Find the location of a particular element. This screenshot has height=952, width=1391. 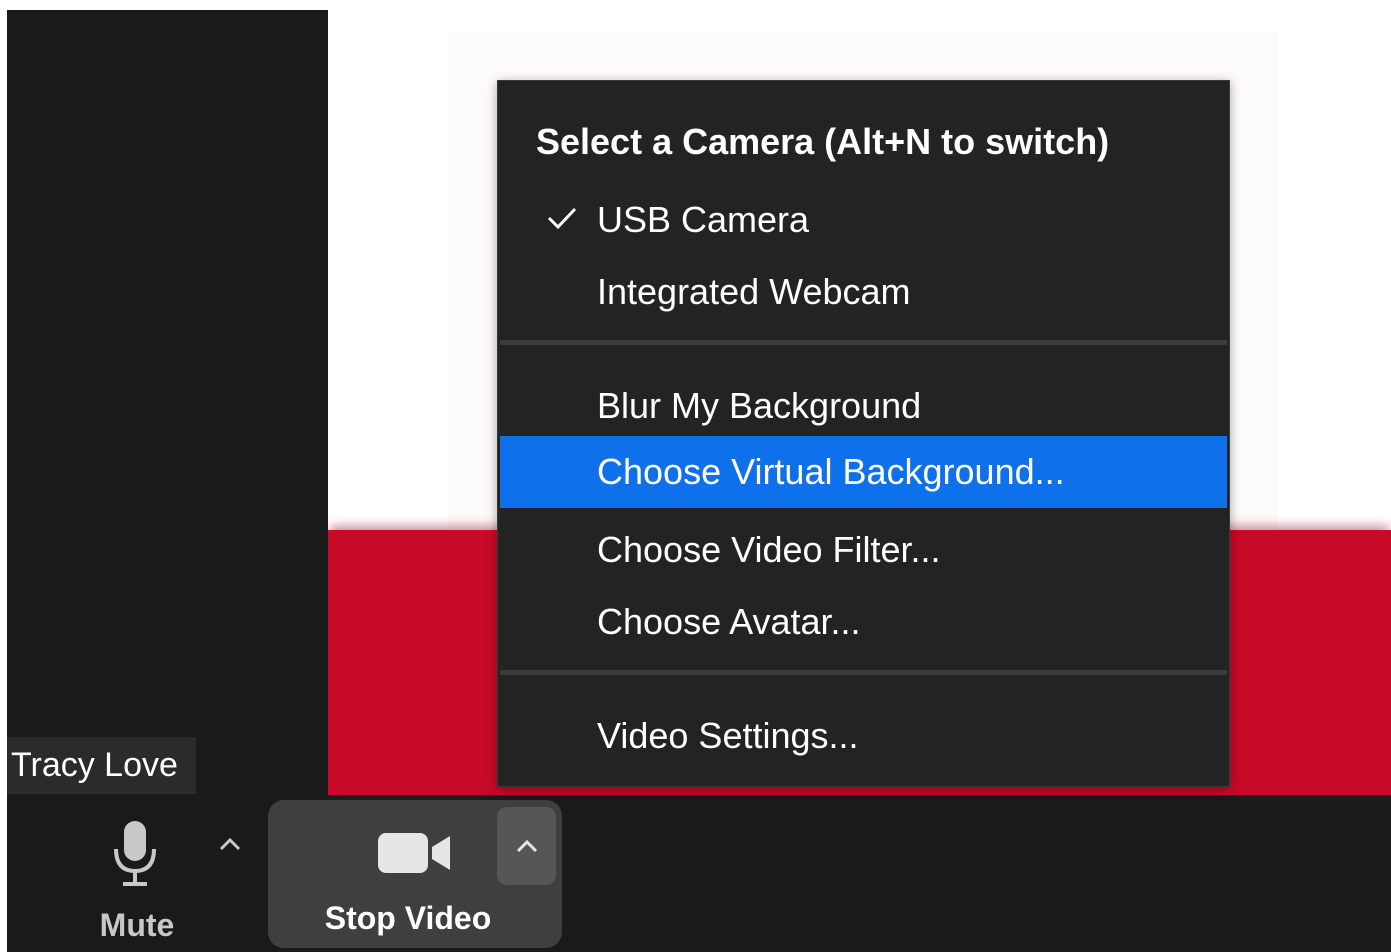

menu-item-integrated-webcam: Integrated Webcam is located at coordinates (863, 292).